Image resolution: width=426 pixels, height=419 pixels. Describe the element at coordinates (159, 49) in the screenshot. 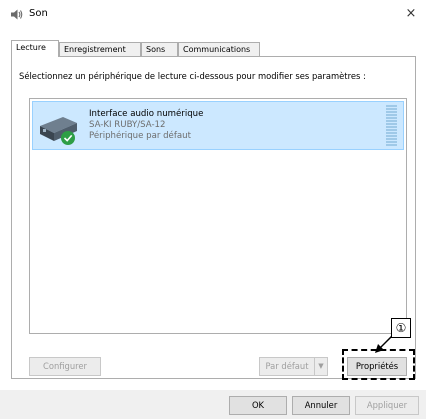

I see `tab-sons: Sons` at that location.